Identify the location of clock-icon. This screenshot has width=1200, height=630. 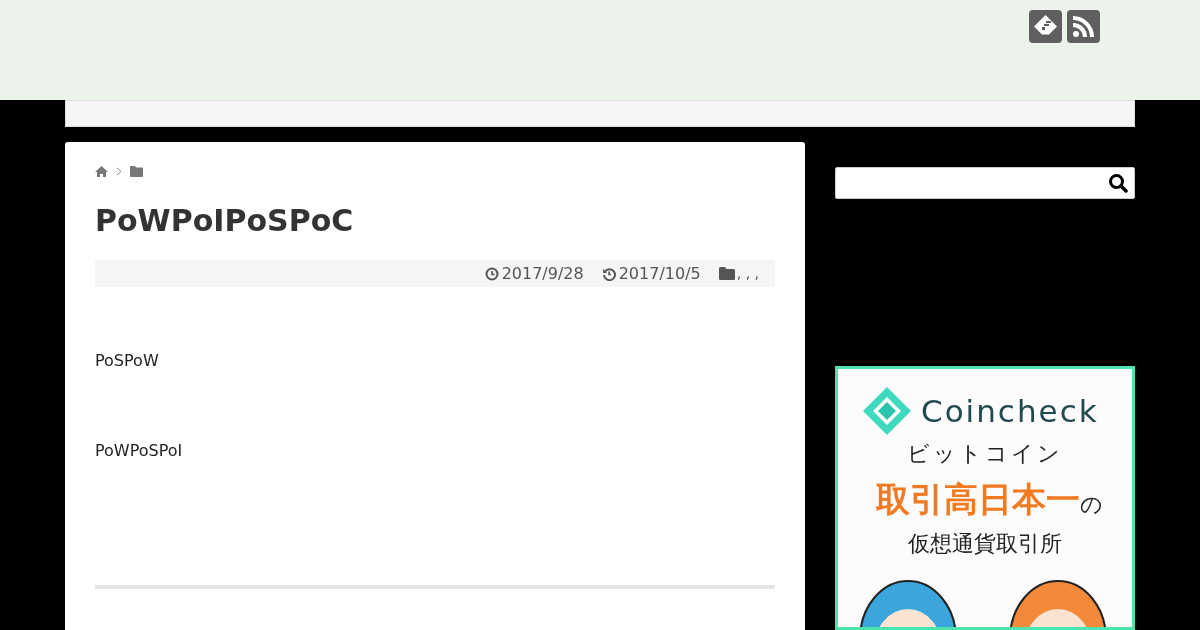
(491, 273).